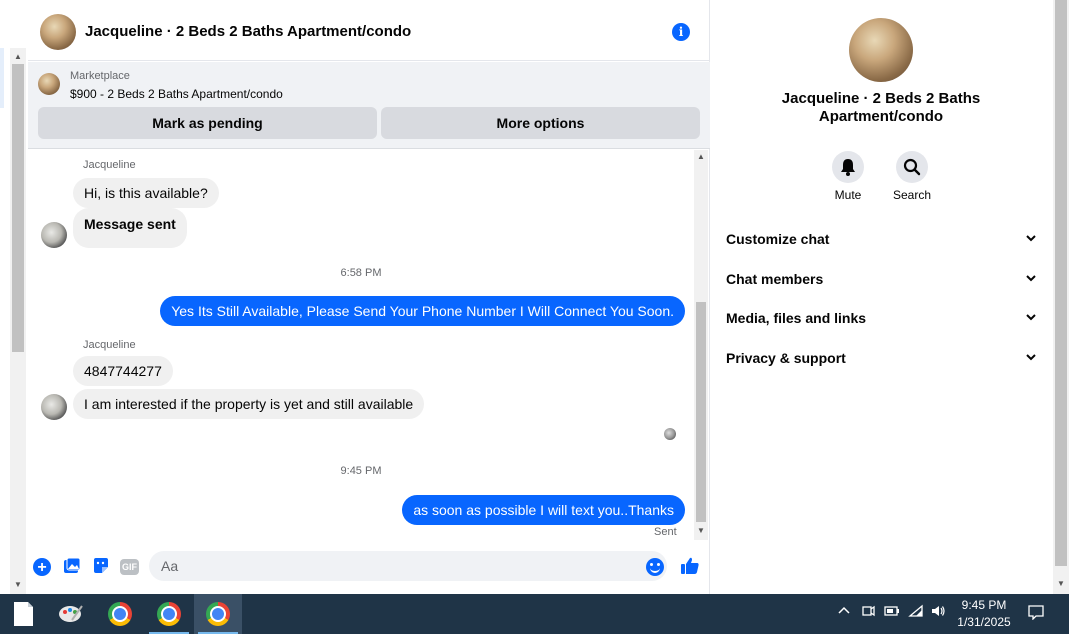 The image size is (1069, 639). Describe the element at coordinates (361, 471) in the screenshot. I see `timestamp: 9:45 PM` at that location.